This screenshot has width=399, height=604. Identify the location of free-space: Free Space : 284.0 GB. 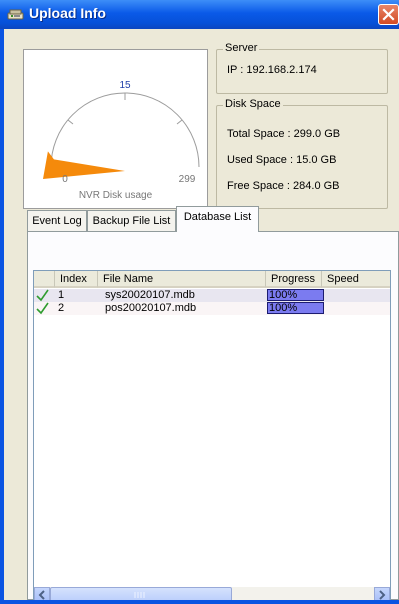
(283, 186).